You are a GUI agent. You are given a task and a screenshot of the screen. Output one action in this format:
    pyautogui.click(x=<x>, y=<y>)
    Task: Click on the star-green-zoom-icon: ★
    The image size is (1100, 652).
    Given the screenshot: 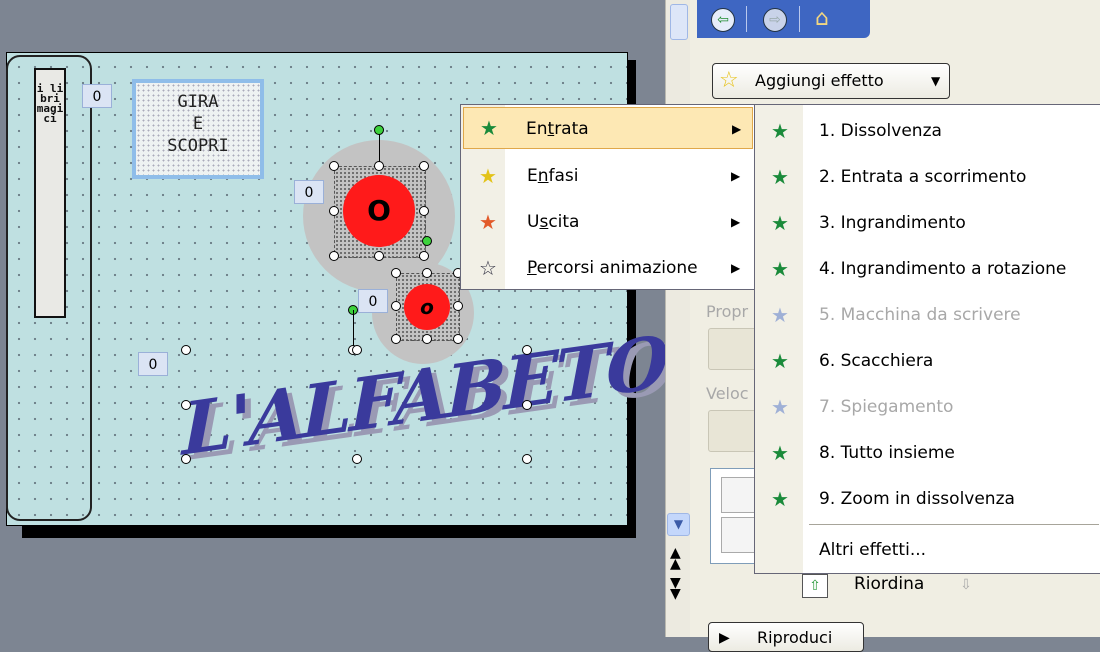 What is the action you would take?
    pyautogui.click(x=780, y=499)
    